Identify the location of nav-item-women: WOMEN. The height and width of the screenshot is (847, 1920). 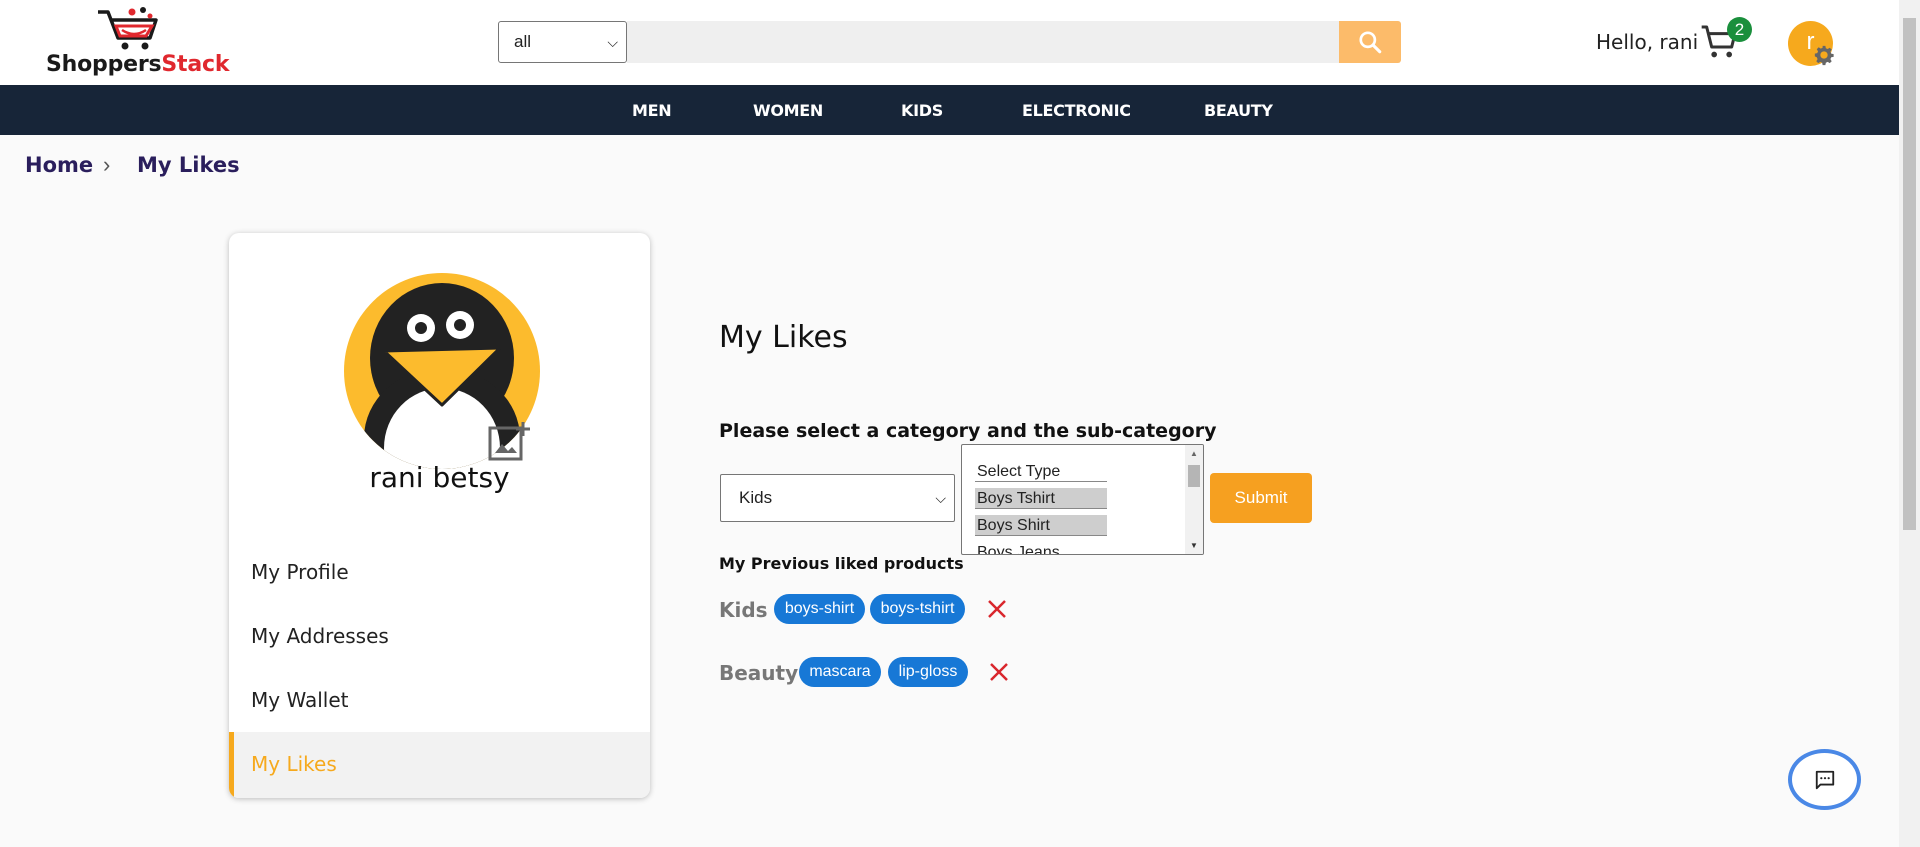
(788, 110).